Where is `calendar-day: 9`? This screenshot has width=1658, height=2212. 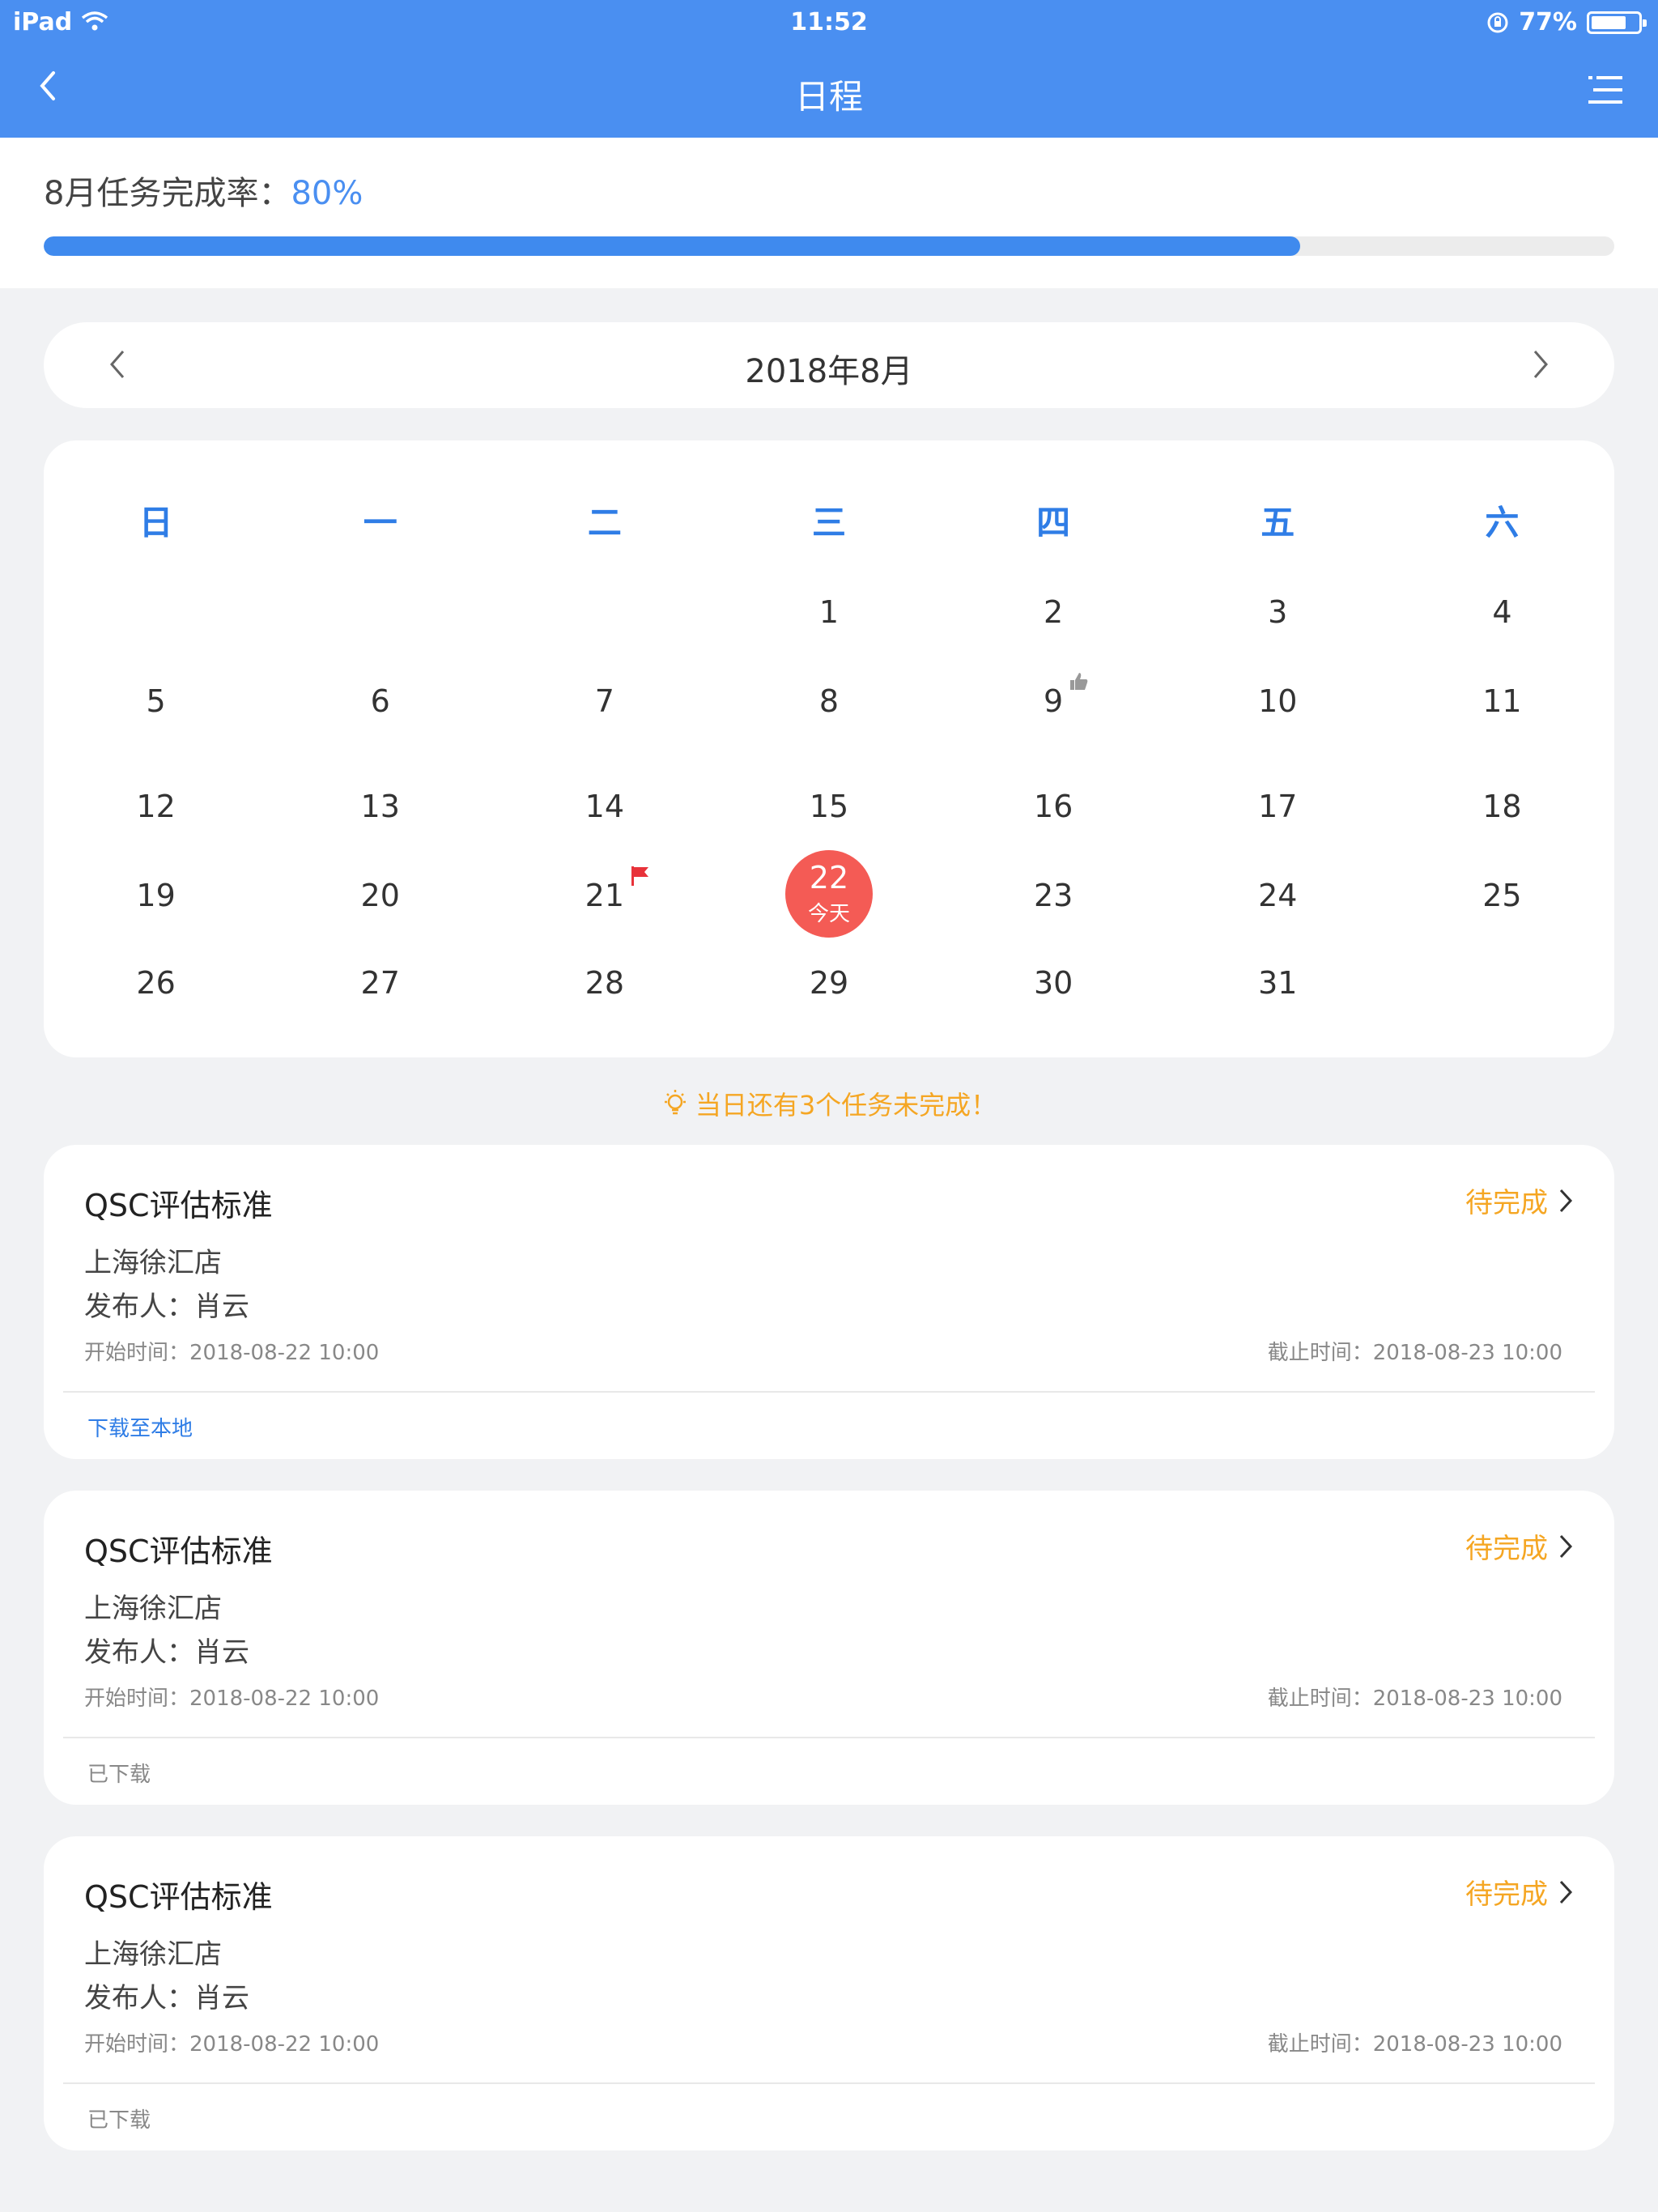
calendar-day: 9 is located at coordinates (1054, 696).